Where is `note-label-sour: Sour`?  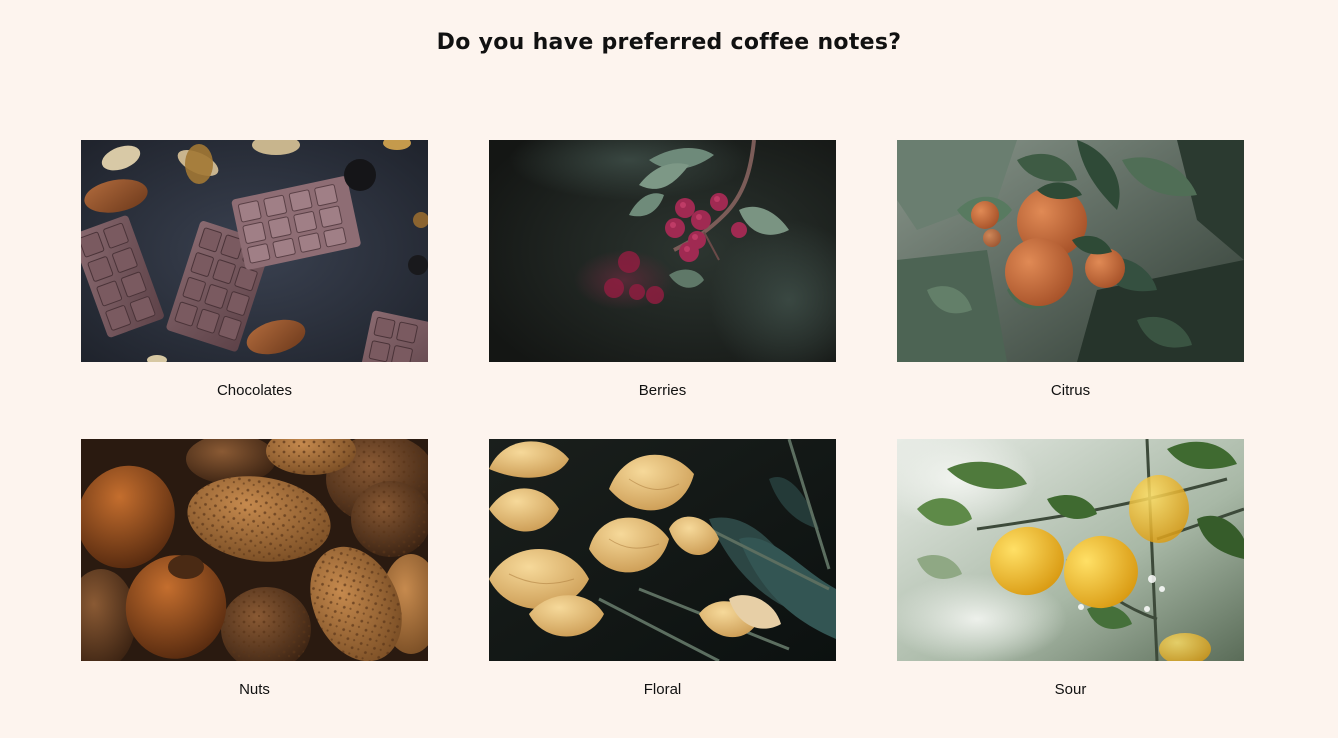
note-label-sour: Sour is located at coordinates (1070, 689).